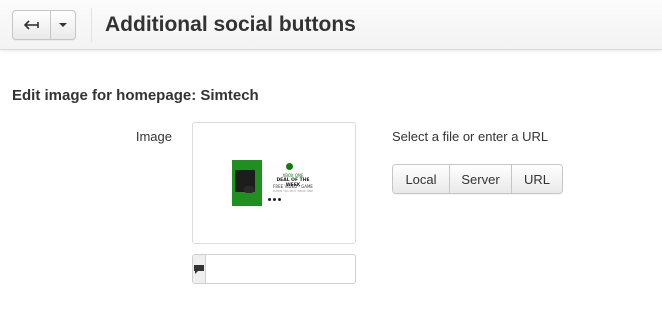 The width and height of the screenshot is (662, 324). I want to click on url-button: URL, so click(537, 179).